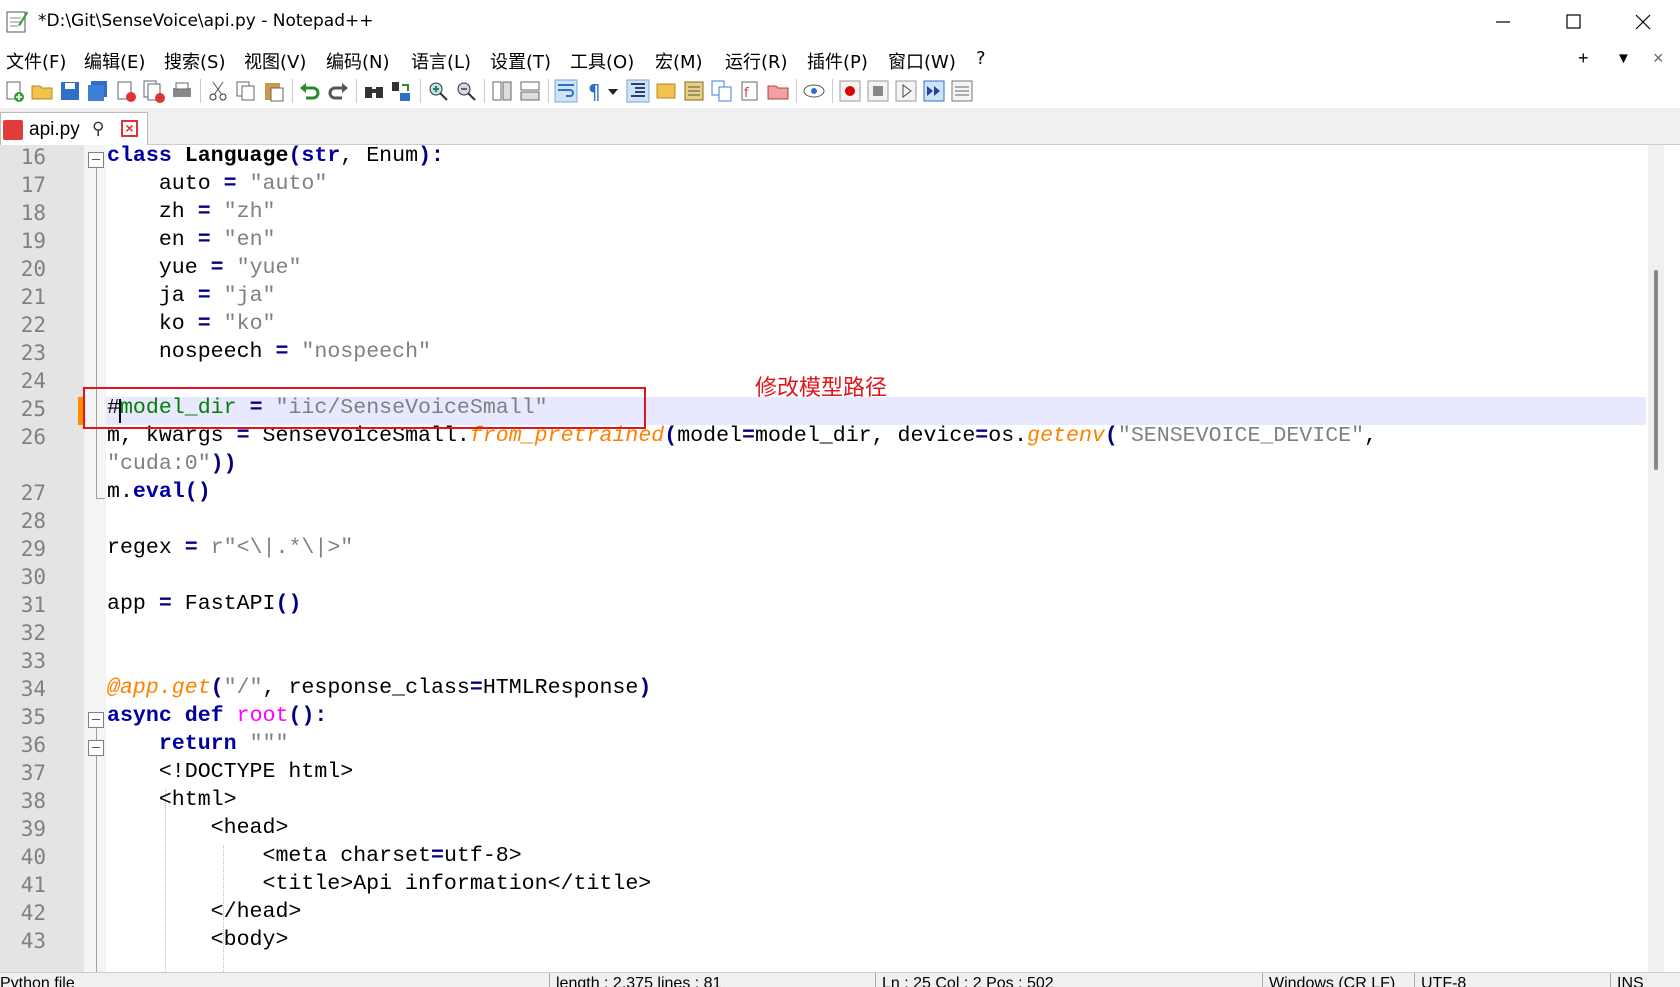 Image resolution: width=1680 pixels, height=987 pixels. What do you see at coordinates (1658, 58) in the screenshot?
I see `close-tab-button: ×` at bounding box center [1658, 58].